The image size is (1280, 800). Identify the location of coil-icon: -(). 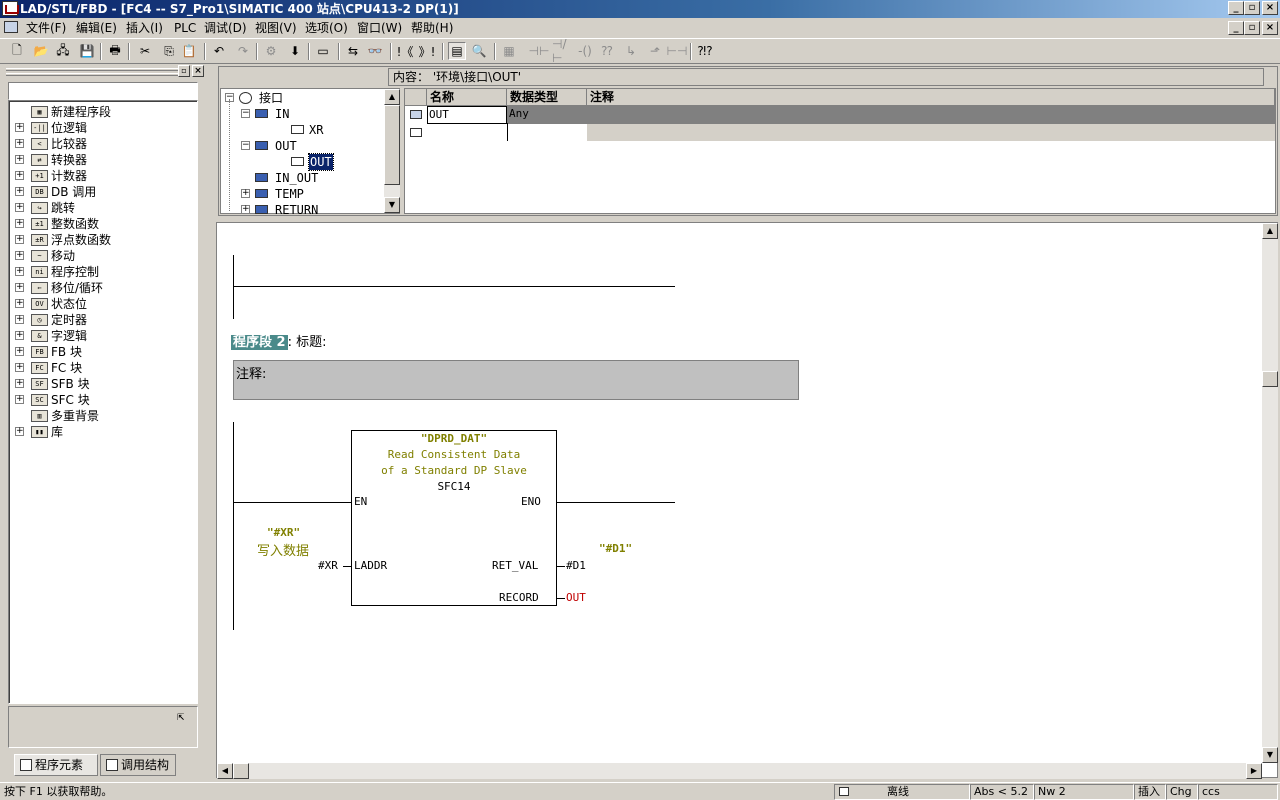
(585, 51).